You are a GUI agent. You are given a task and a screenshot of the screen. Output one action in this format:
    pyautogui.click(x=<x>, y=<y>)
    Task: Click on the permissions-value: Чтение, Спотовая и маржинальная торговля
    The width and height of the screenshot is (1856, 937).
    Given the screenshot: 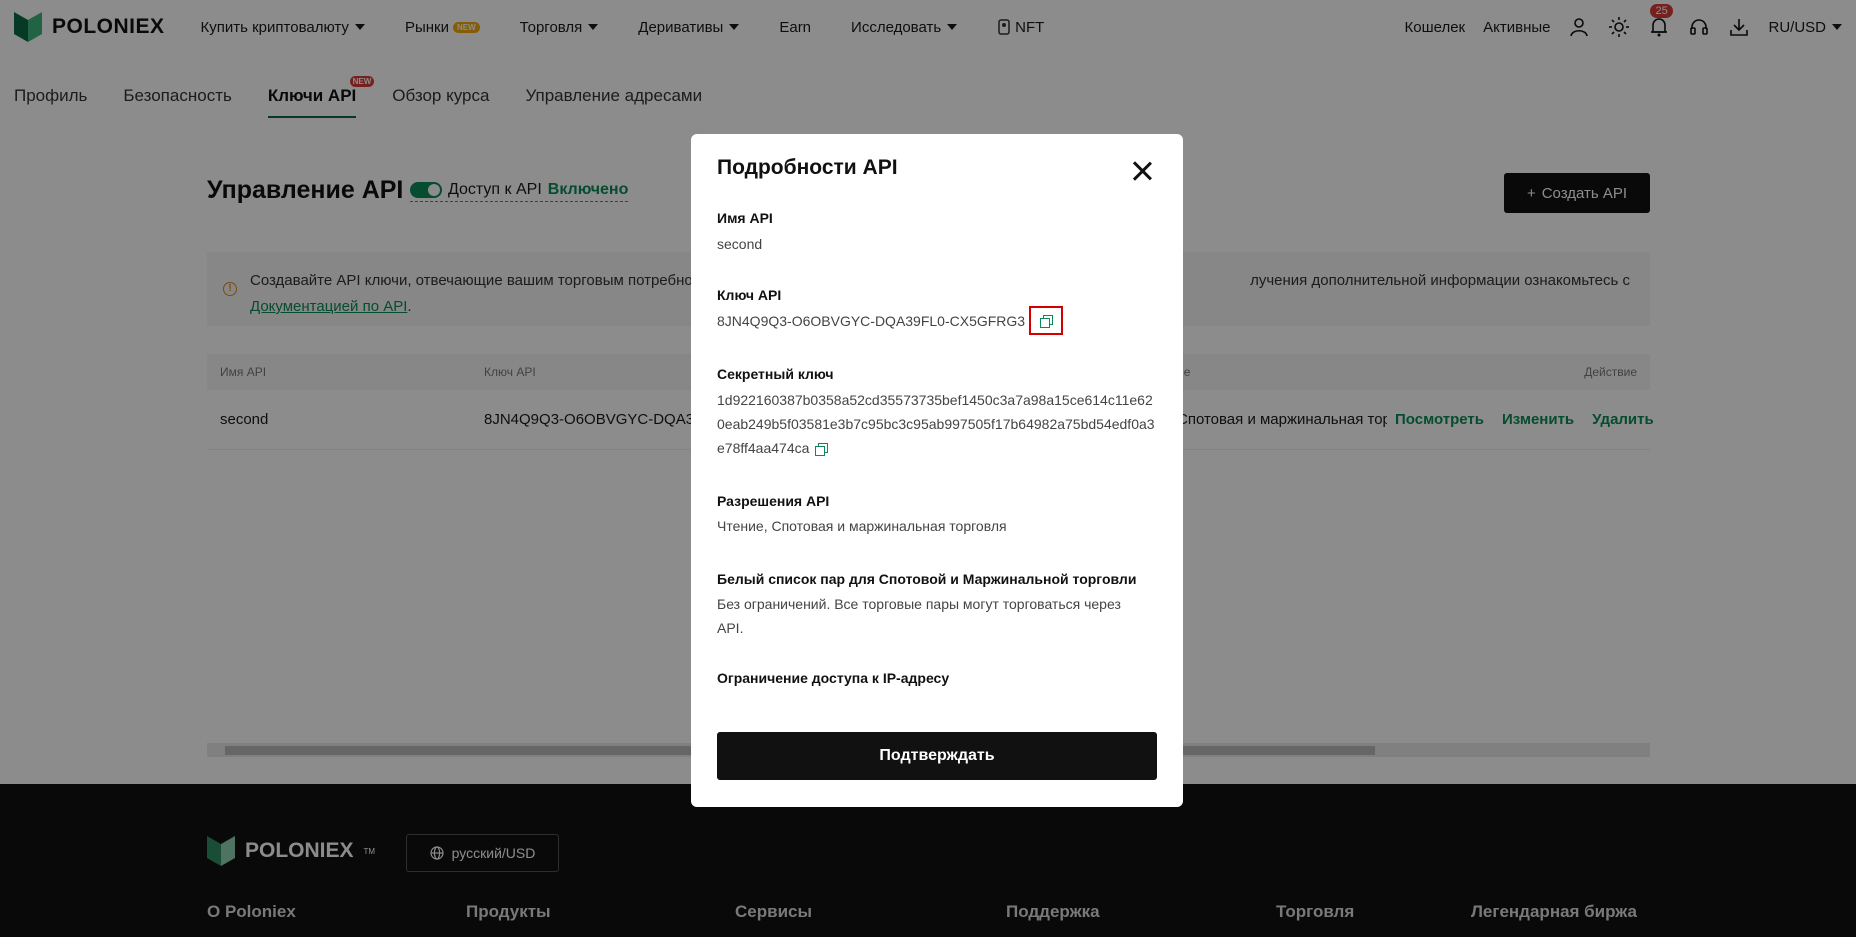 What is the action you would take?
    pyautogui.click(x=862, y=526)
    